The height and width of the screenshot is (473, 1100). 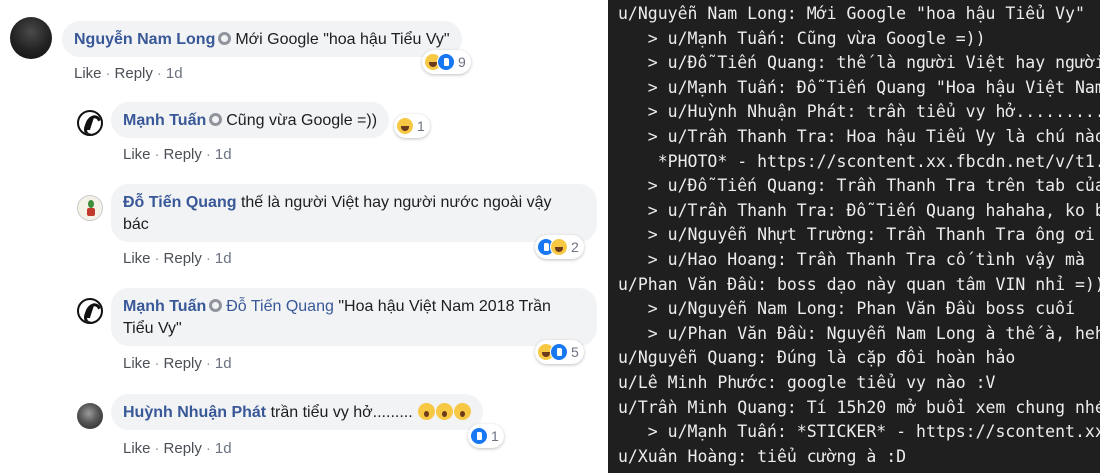 What do you see at coordinates (817, 358) in the screenshot?
I see `terminal-line: u/Nguyễn Quang: Đúng là cặp đôi hoàn hảo` at bounding box center [817, 358].